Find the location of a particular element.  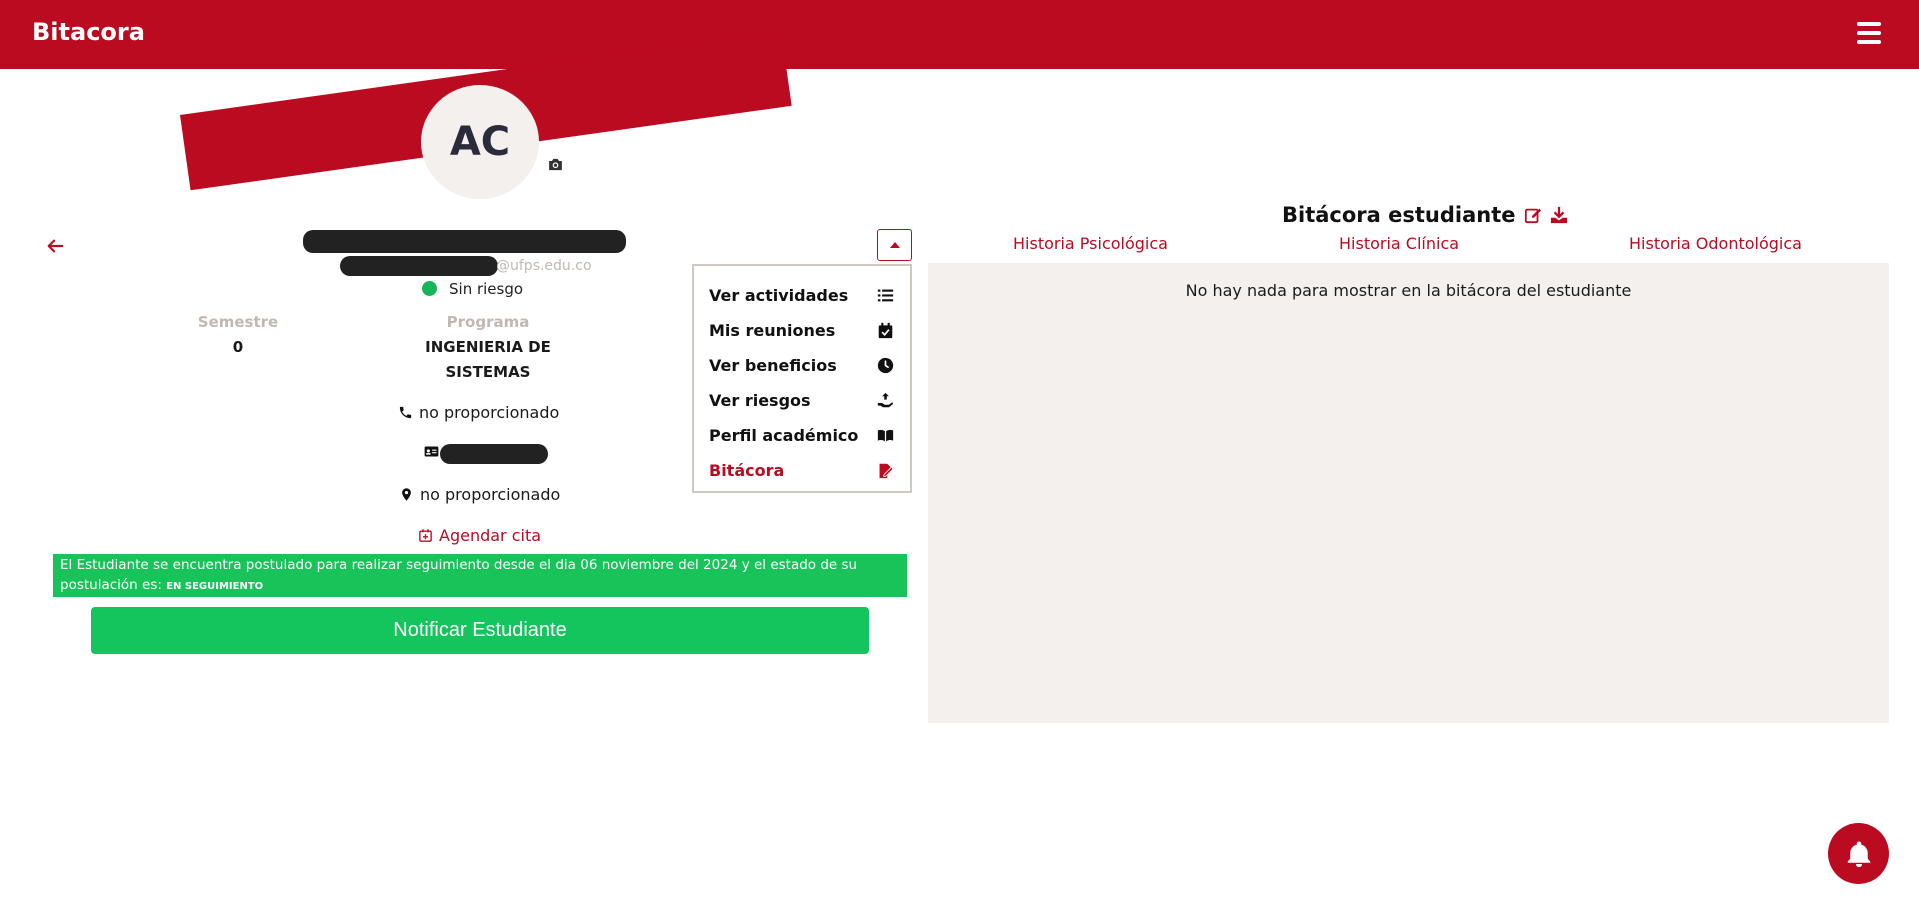

status-dot is located at coordinates (429, 288).